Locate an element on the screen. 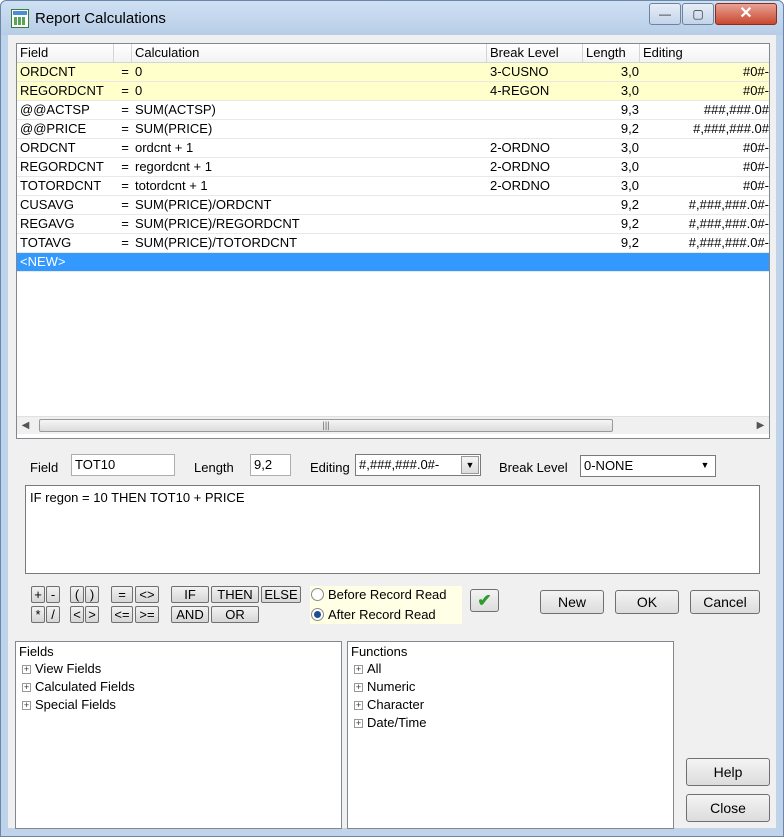 The height and width of the screenshot is (837, 784). cell-field: @@PRICE is located at coordinates (53, 128).